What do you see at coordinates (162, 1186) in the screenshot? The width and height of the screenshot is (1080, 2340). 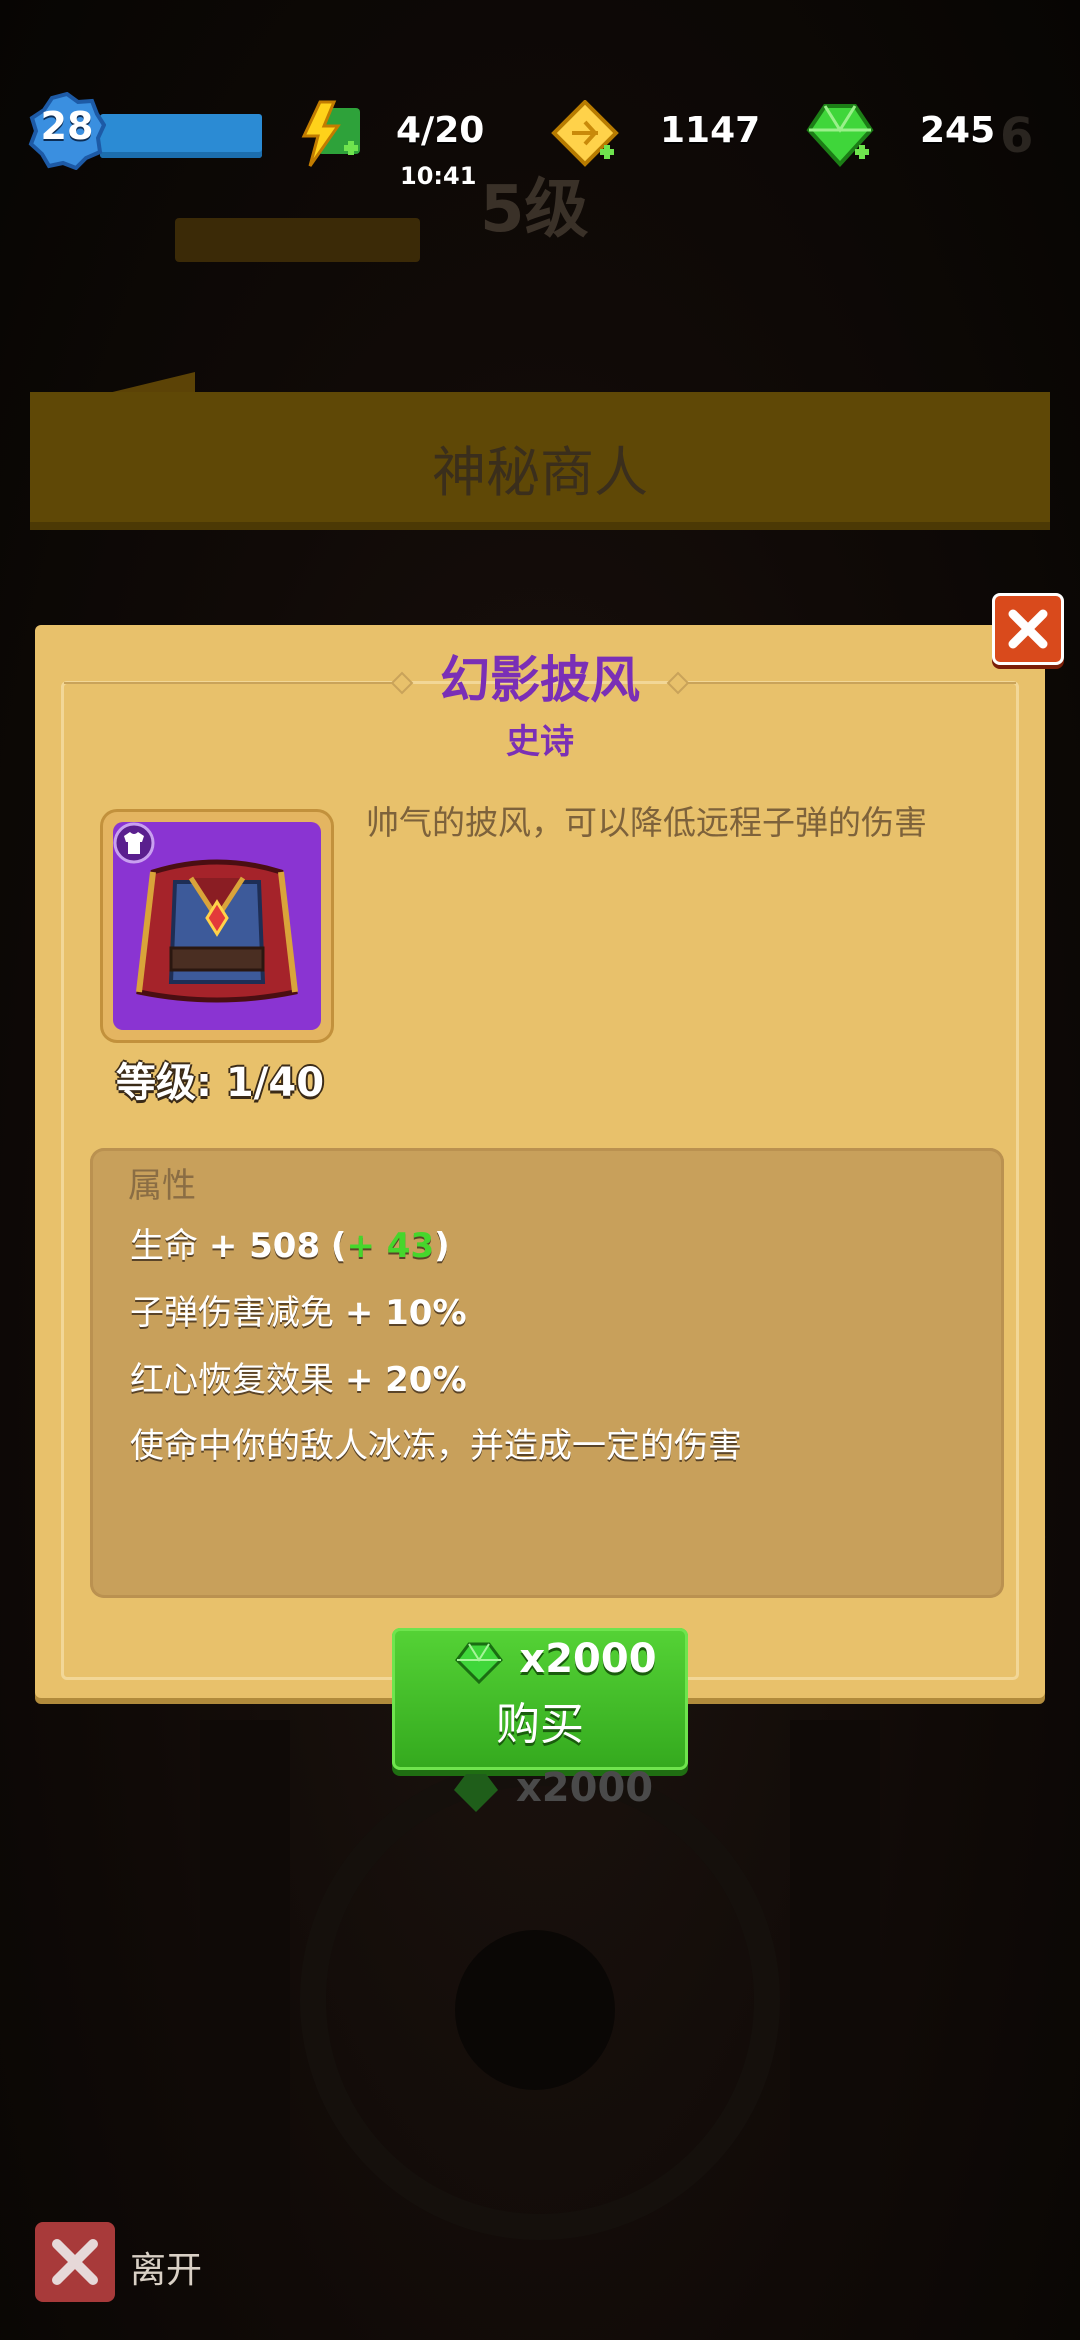 I see `stats-header: 属性` at bounding box center [162, 1186].